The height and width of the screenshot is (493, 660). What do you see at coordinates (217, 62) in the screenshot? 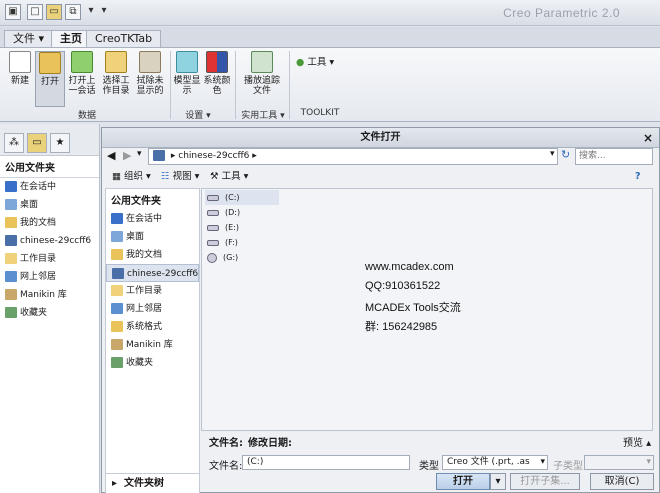
I see `system-color-icon` at bounding box center [217, 62].